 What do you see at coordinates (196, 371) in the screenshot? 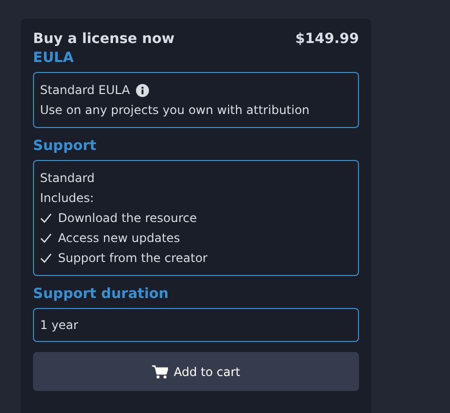
I see `add-to-cart-button: Add to cart` at bounding box center [196, 371].